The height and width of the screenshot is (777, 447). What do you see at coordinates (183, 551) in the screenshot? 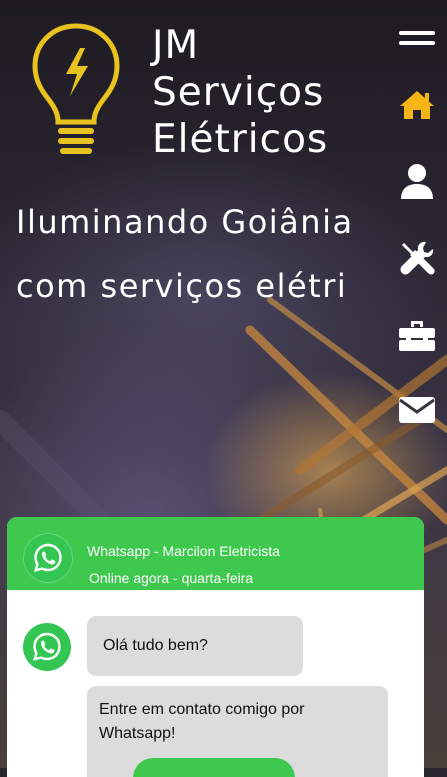
I see `chat-title: Whatsapp - Marcilon Eletricista` at bounding box center [183, 551].